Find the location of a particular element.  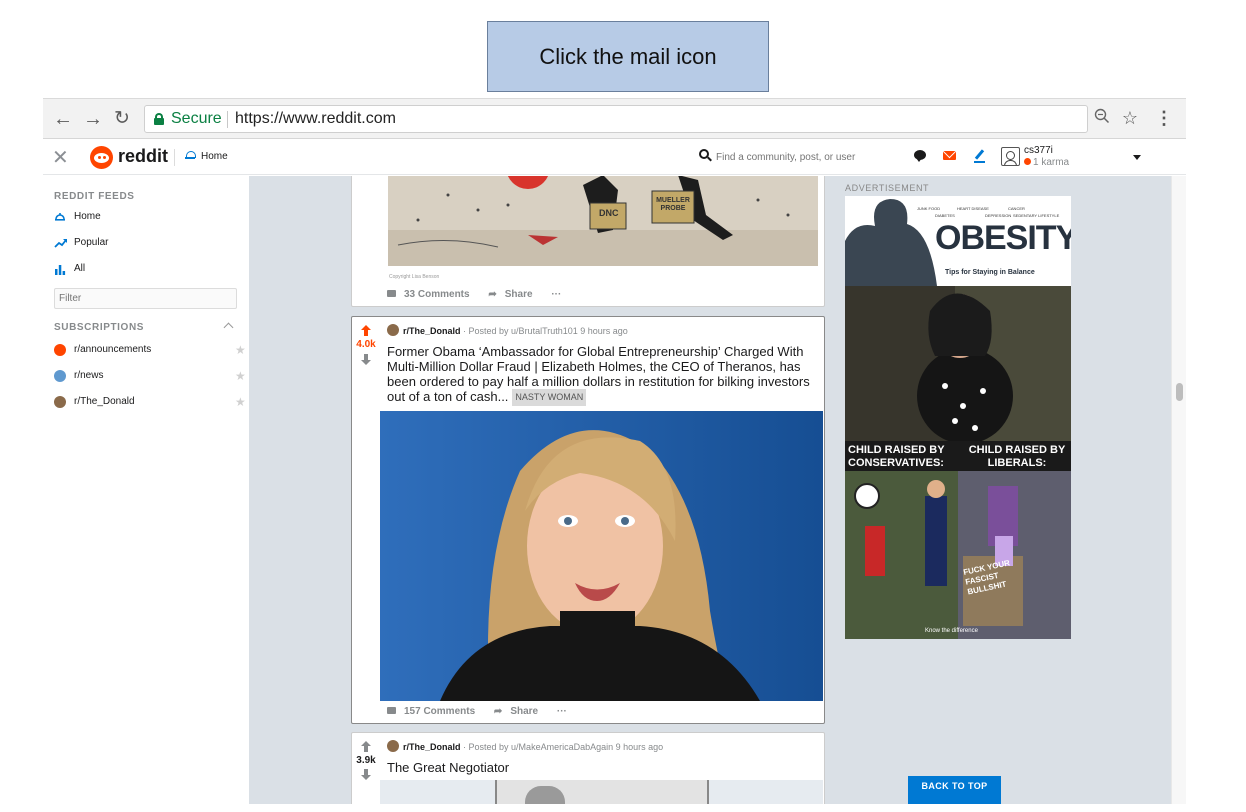

karma-count: 1 karma is located at coordinates (1046, 162).